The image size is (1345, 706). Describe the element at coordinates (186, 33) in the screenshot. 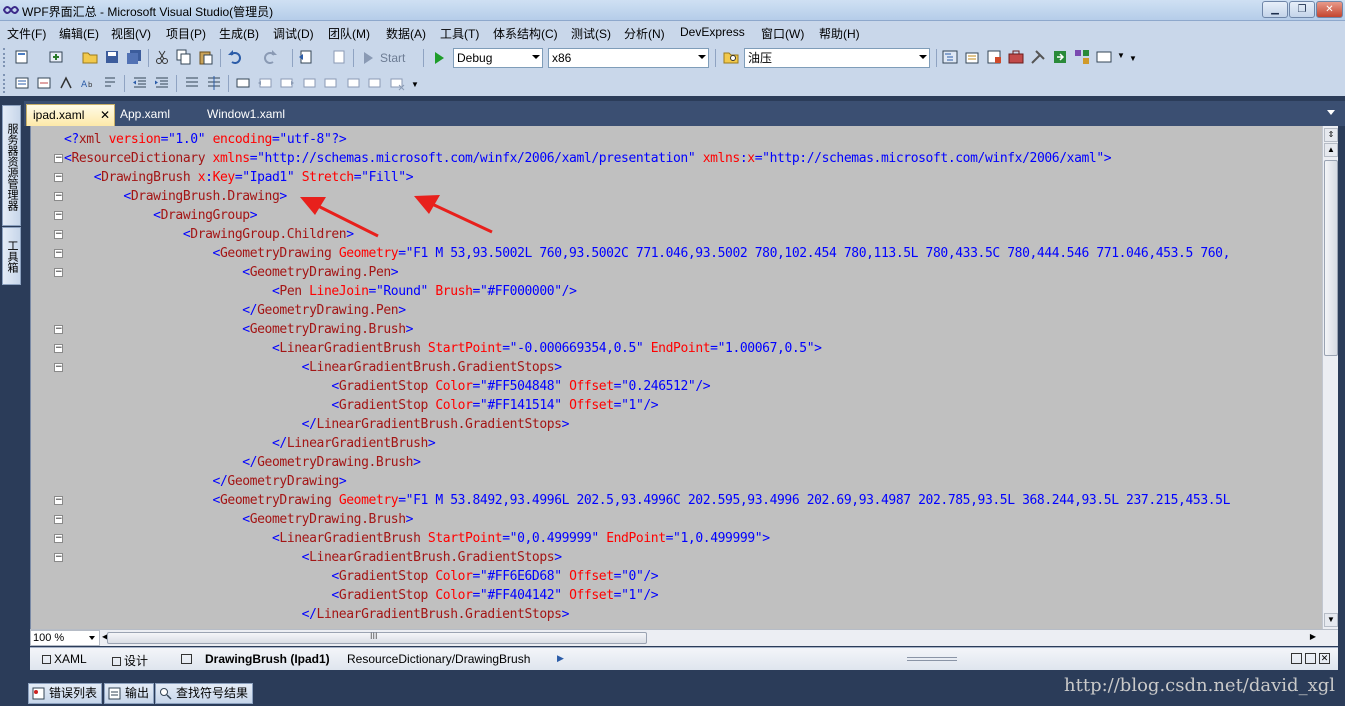

I see `menu-project: 项目(P)` at that location.